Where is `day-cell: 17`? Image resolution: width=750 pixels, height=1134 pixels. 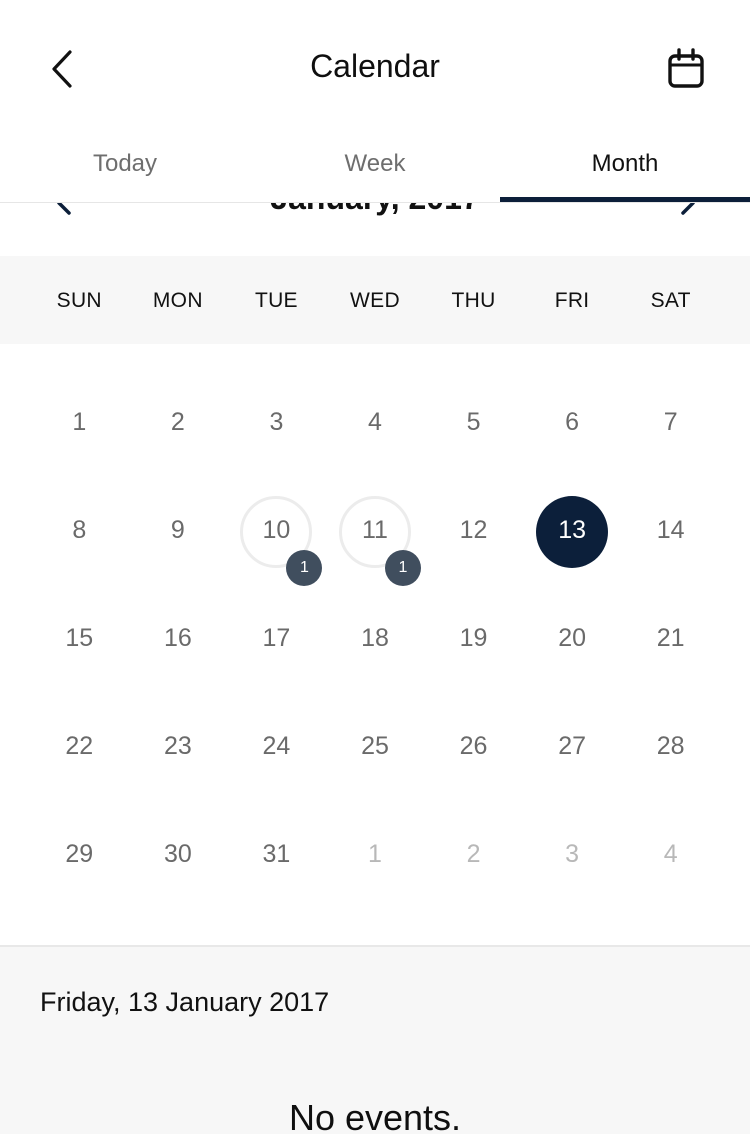 day-cell: 17 is located at coordinates (276, 640).